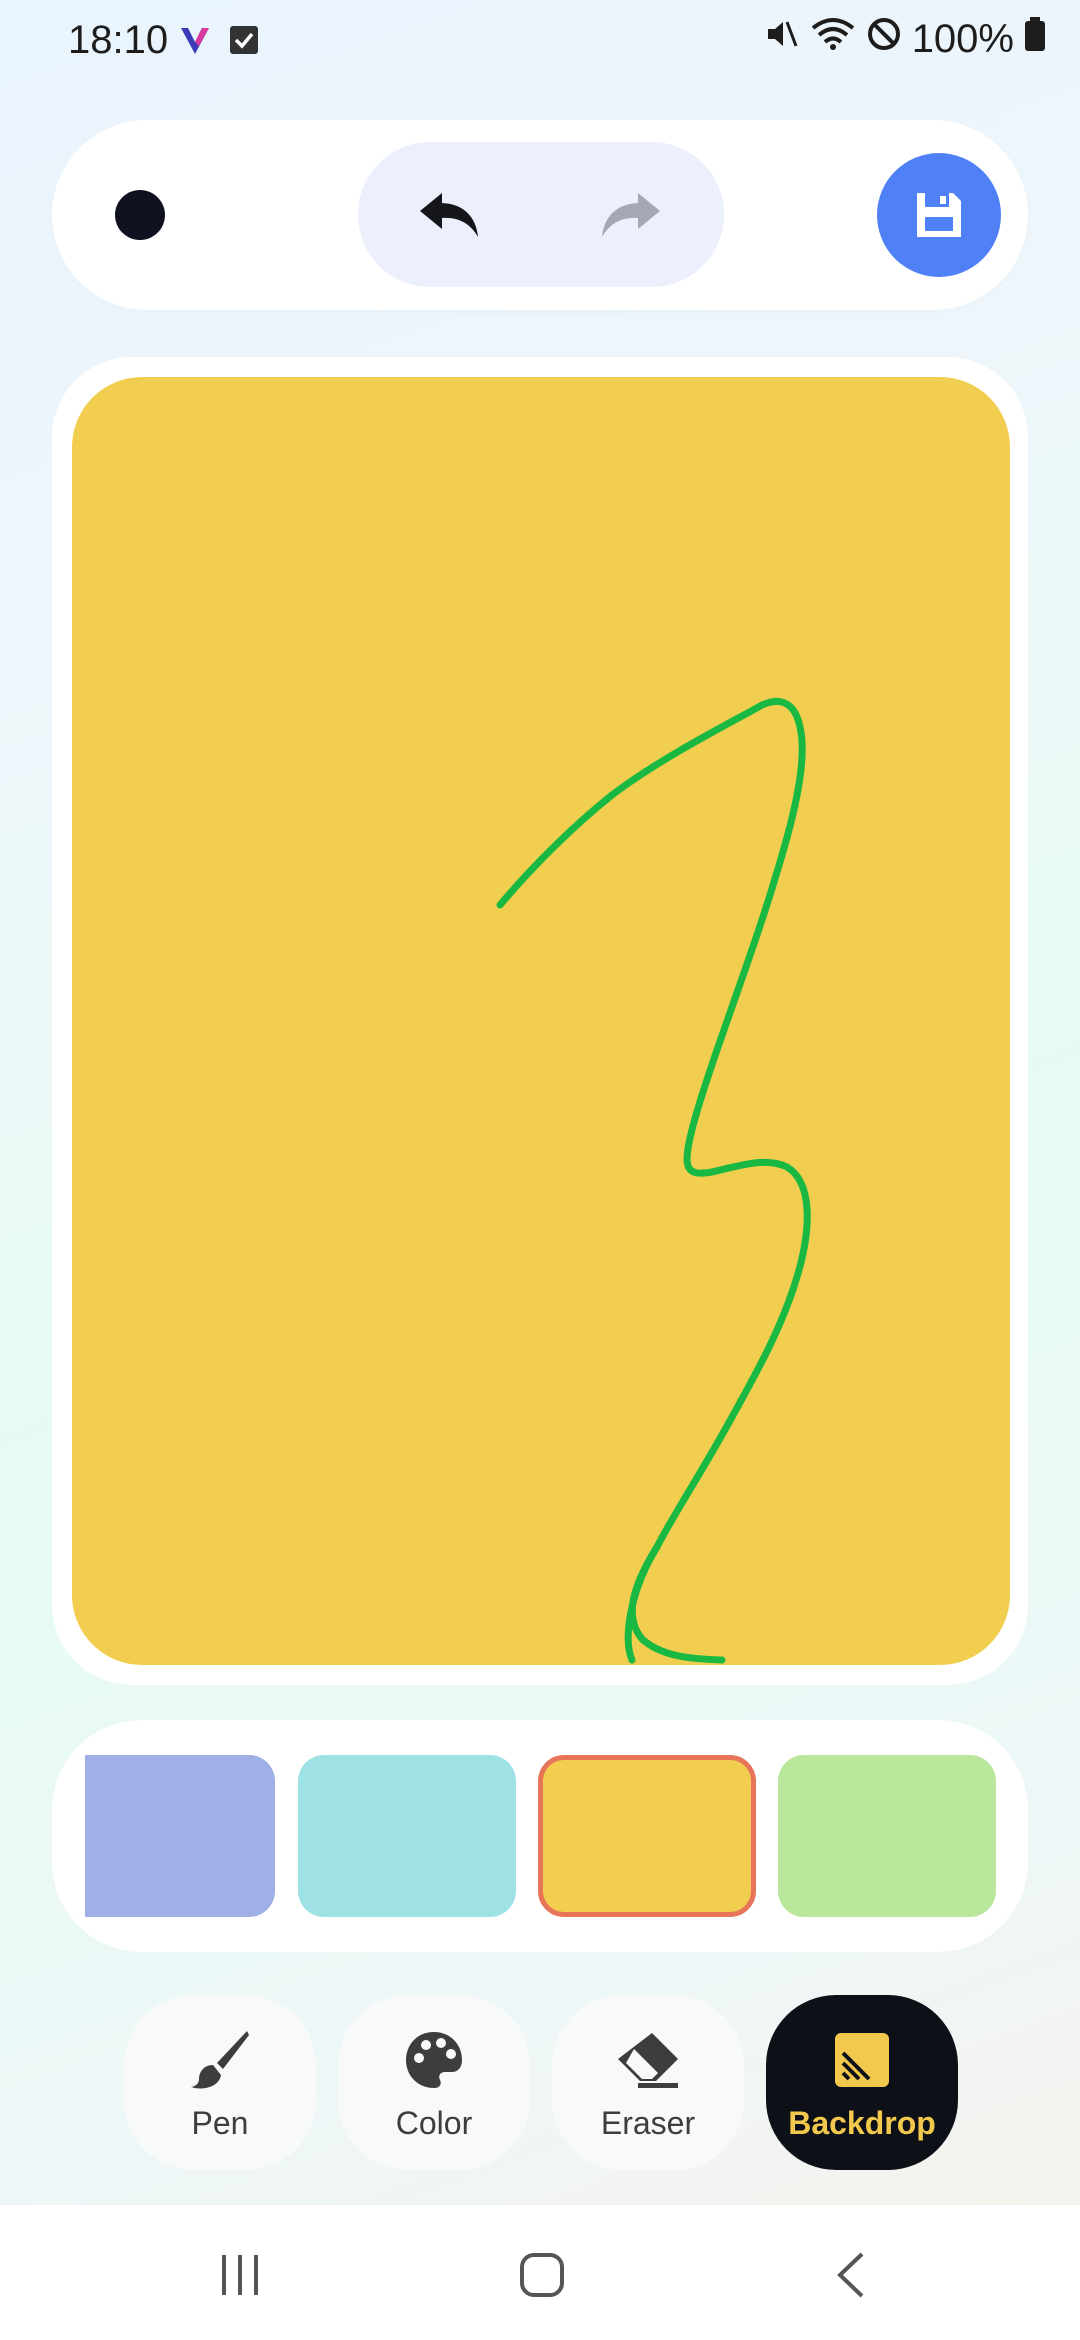  What do you see at coordinates (647, 1836) in the screenshot?
I see `swatch-yellow` at bounding box center [647, 1836].